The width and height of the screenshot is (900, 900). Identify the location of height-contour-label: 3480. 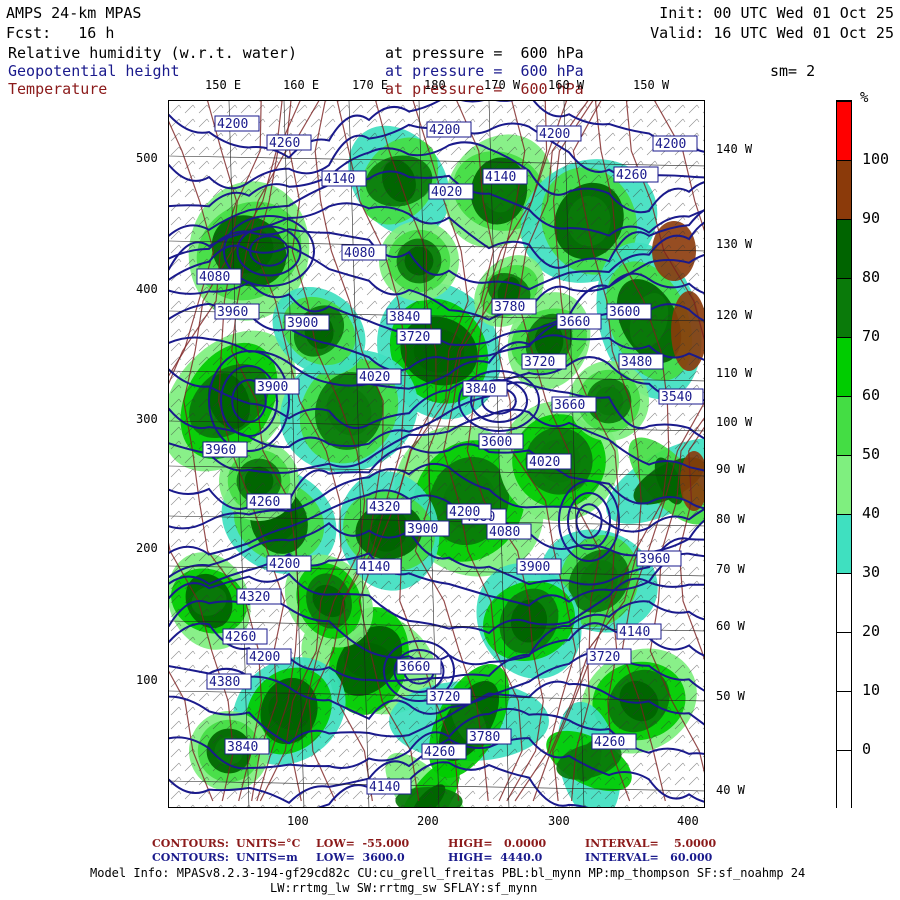
(641, 361).